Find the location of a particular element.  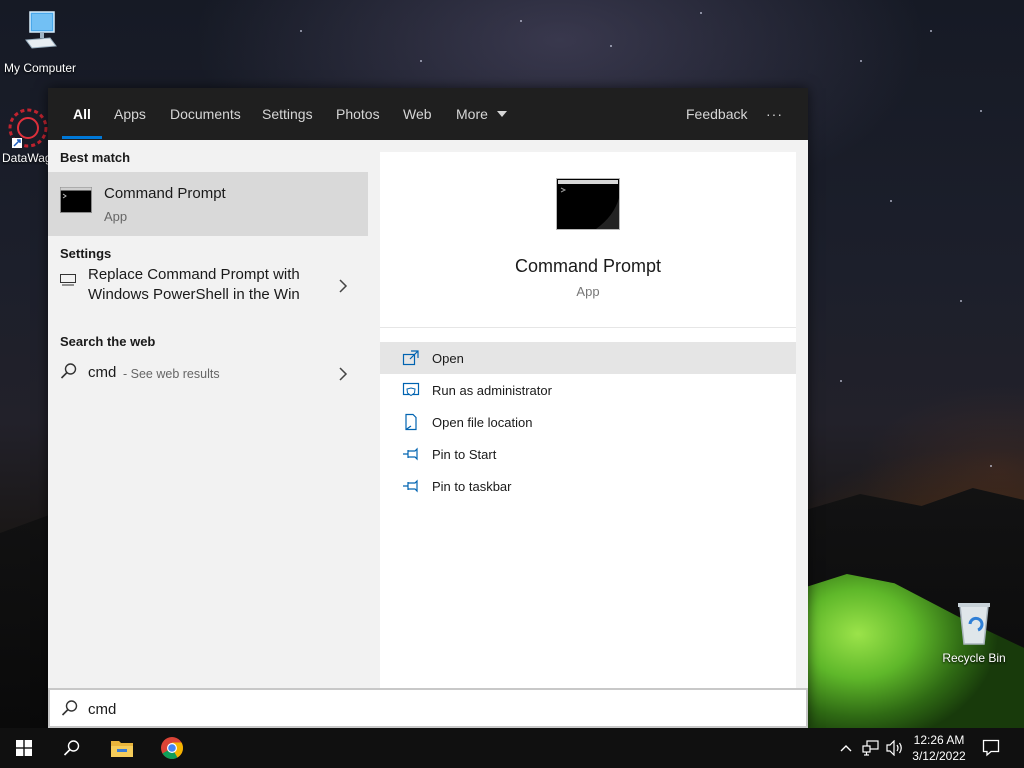

open-icon is located at coordinates (410, 358).